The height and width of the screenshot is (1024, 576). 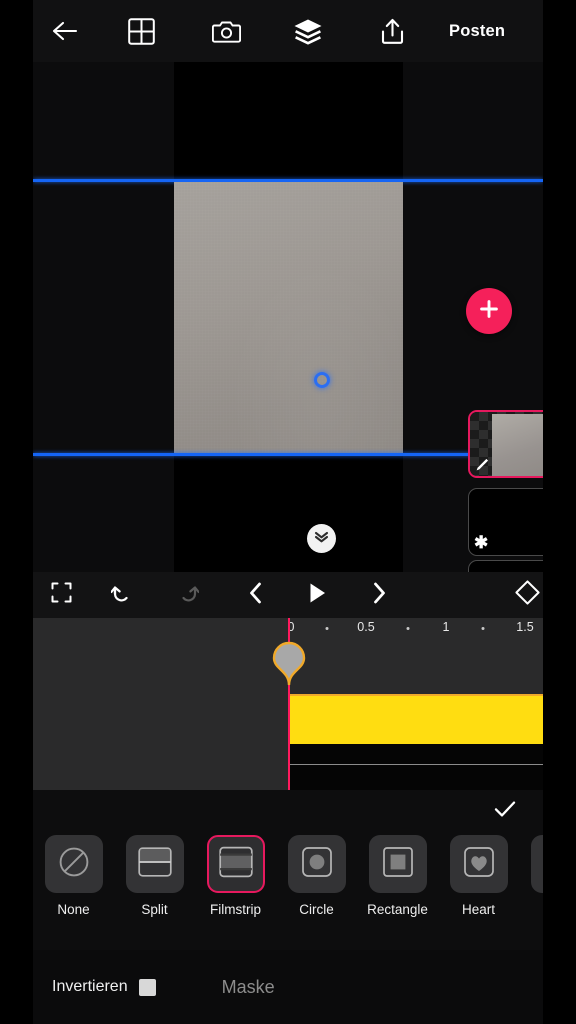 I want to click on asterisk-icon: ✱, so click(x=481, y=542).